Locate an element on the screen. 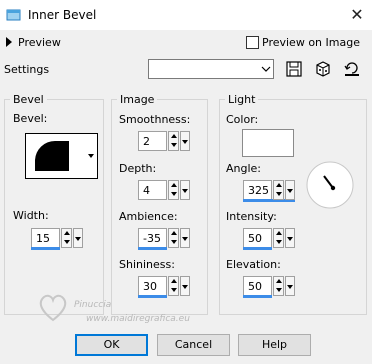 The width and height of the screenshot is (372, 364). image-group-label: Image is located at coordinates (137, 99).